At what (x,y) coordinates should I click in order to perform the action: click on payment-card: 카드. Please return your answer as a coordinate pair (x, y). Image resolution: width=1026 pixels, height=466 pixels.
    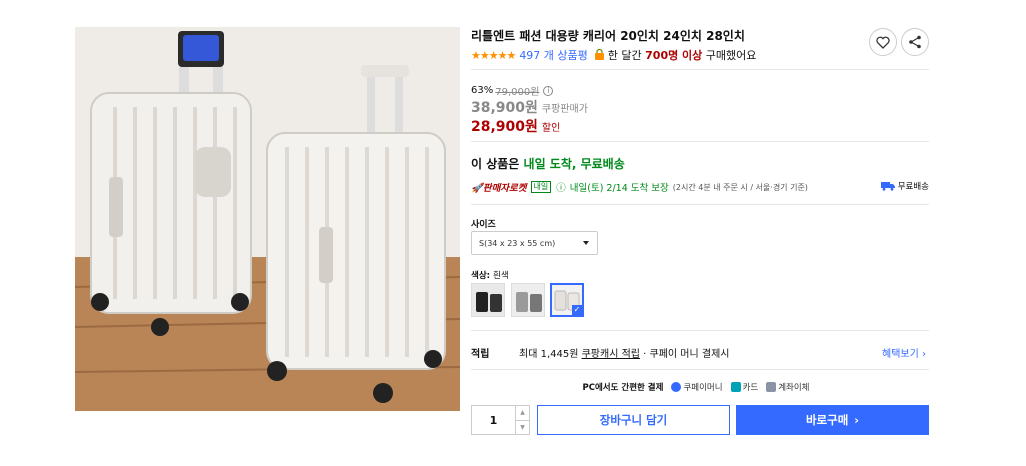
    Looking at the image, I should click on (744, 387).